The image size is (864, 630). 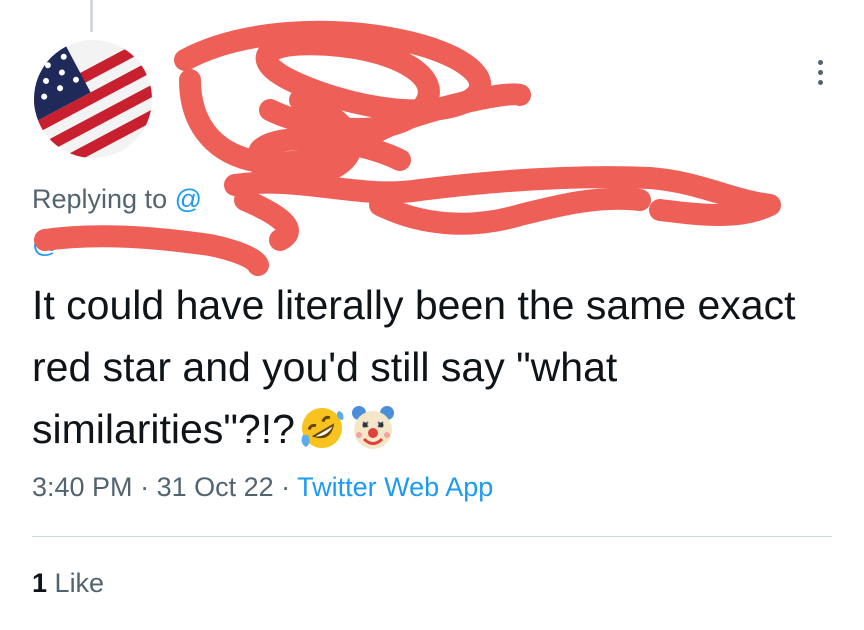 I want to click on divider, so click(x=432, y=536).